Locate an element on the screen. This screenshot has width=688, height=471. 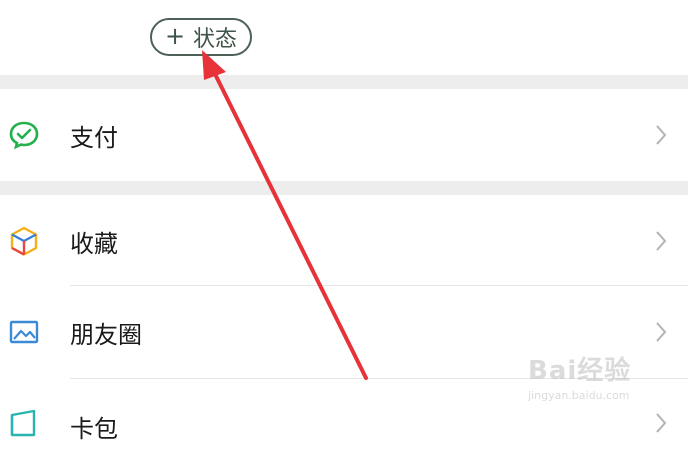
moments-image-icon is located at coordinates (24, 332).